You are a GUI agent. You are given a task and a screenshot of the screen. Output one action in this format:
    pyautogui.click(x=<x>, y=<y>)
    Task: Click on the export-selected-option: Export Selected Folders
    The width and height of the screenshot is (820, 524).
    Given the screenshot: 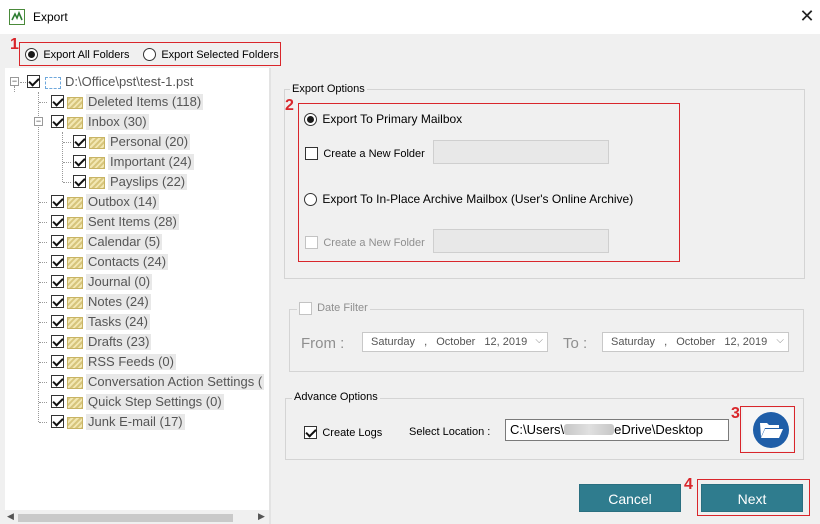 What is the action you would take?
    pyautogui.click(x=211, y=54)
    